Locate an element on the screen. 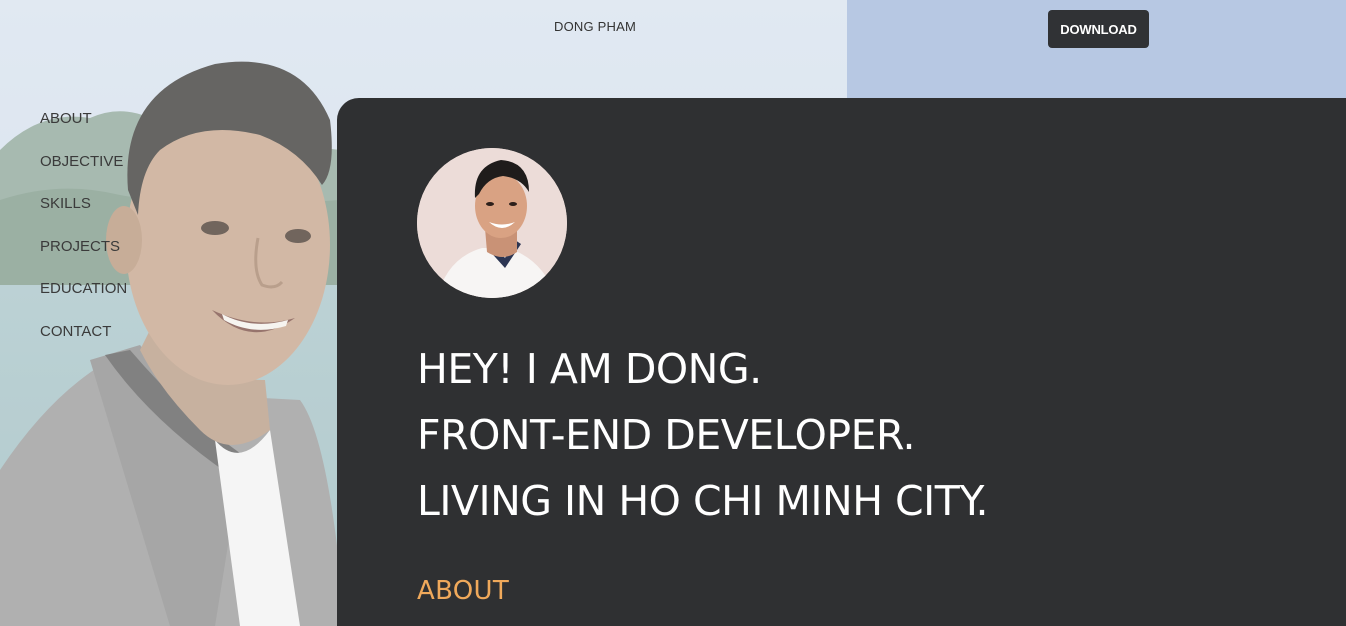  hero-line-2: FRONT-END DEVELOPER. is located at coordinates (666, 435).